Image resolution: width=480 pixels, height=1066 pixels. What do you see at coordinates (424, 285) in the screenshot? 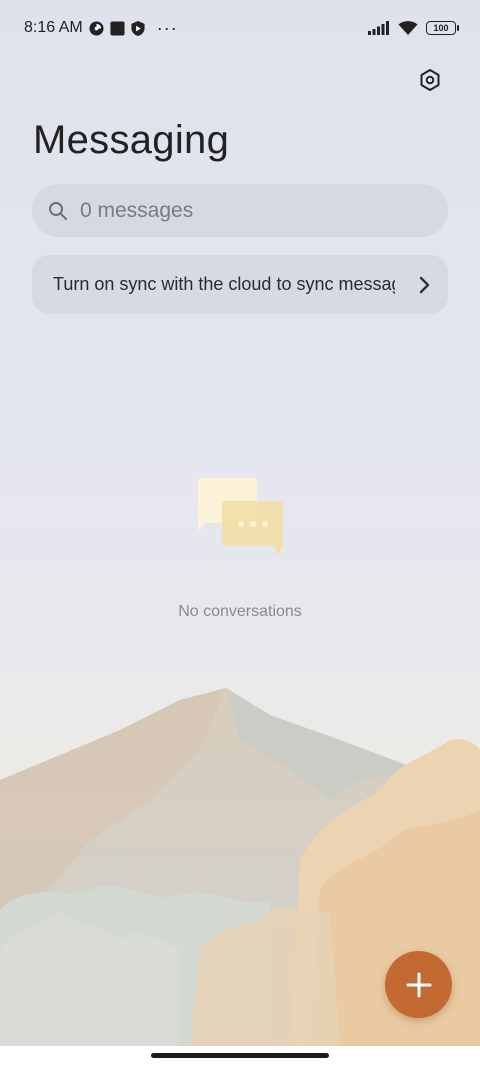
I see `chevron-right-icon` at bounding box center [424, 285].